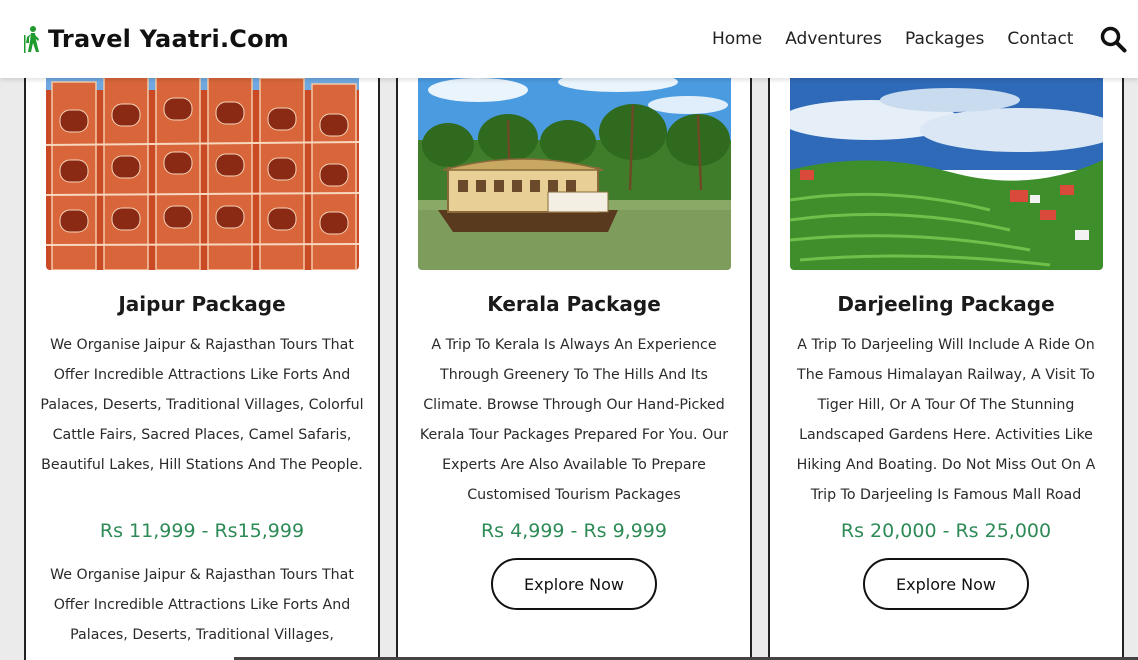 The image size is (1138, 660). I want to click on nav-contact: Contact, so click(1040, 39).